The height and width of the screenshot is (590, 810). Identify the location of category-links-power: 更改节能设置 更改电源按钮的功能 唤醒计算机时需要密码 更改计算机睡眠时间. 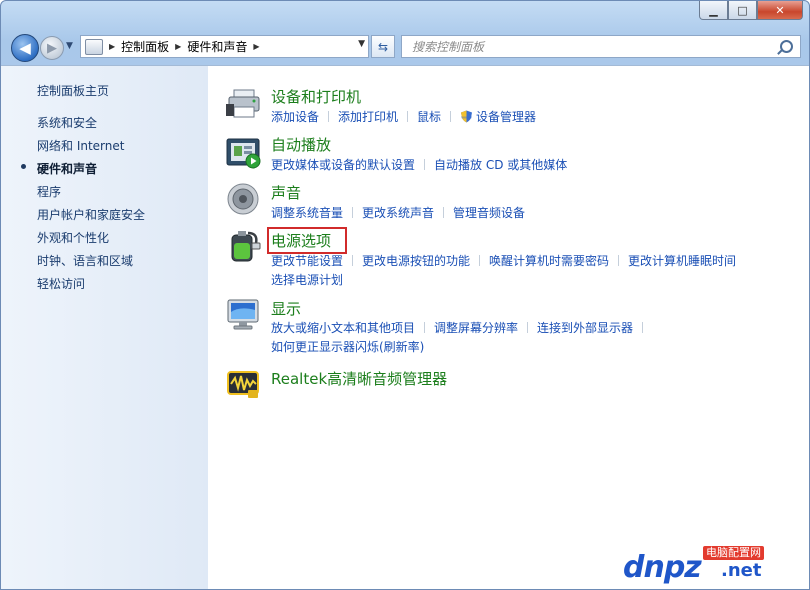
(503, 260).